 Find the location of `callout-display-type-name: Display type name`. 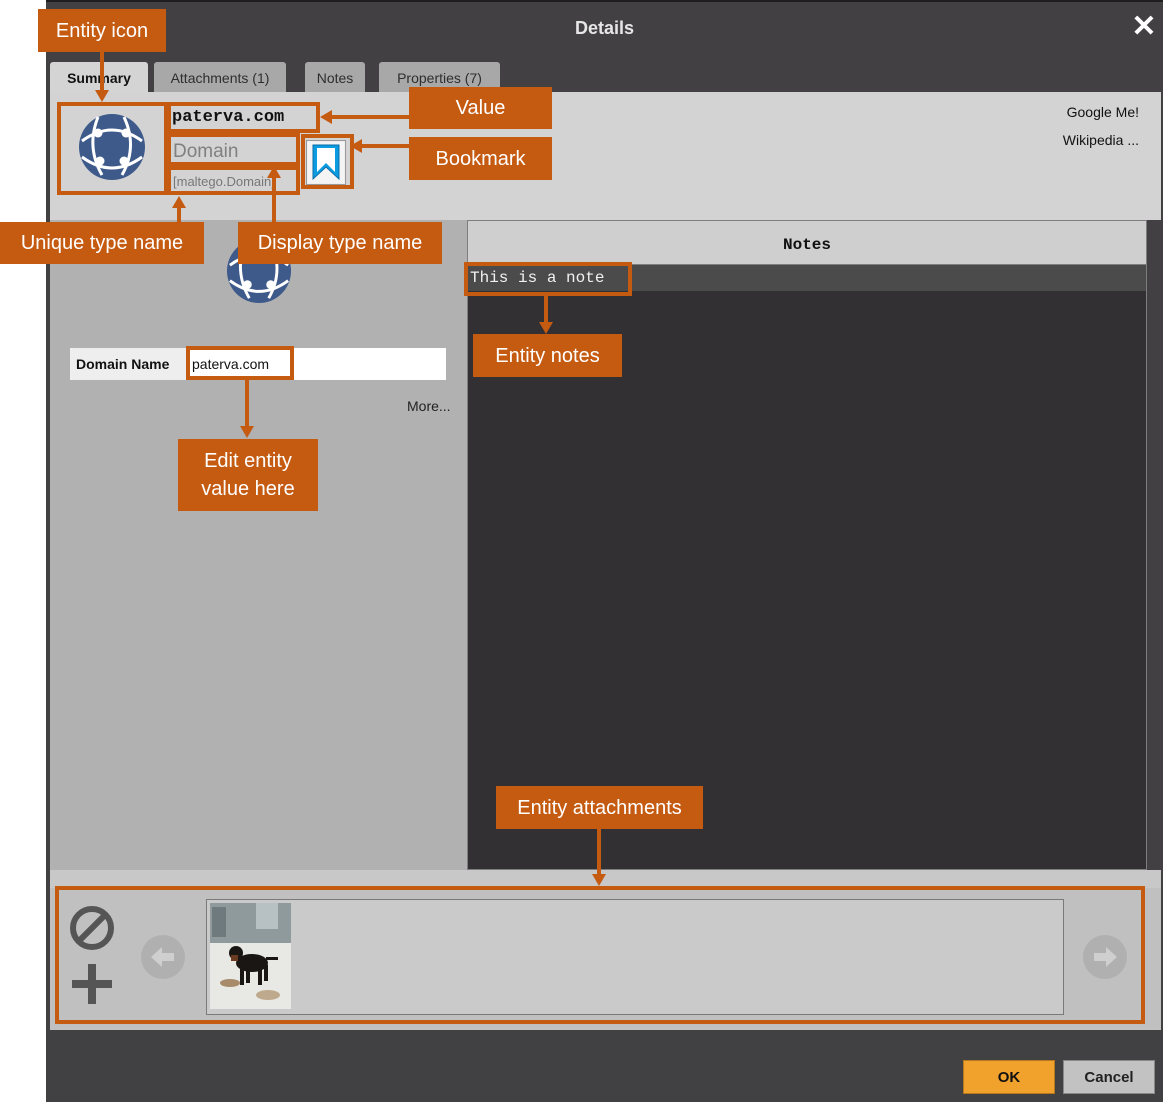

callout-display-type-name: Display type name is located at coordinates (340, 243).